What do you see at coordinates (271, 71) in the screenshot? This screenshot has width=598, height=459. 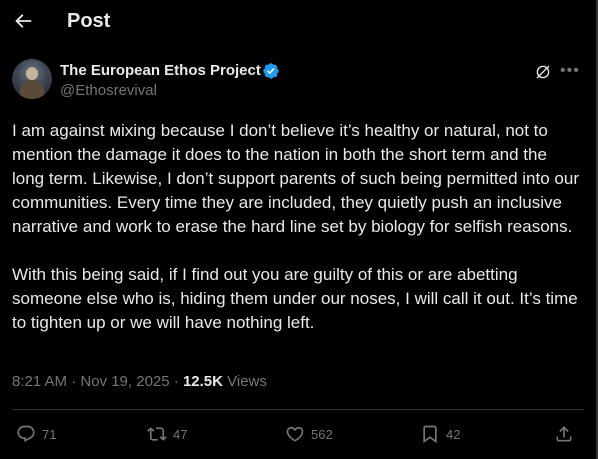 I see `verified-badge-icon` at bounding box center [271, 71].